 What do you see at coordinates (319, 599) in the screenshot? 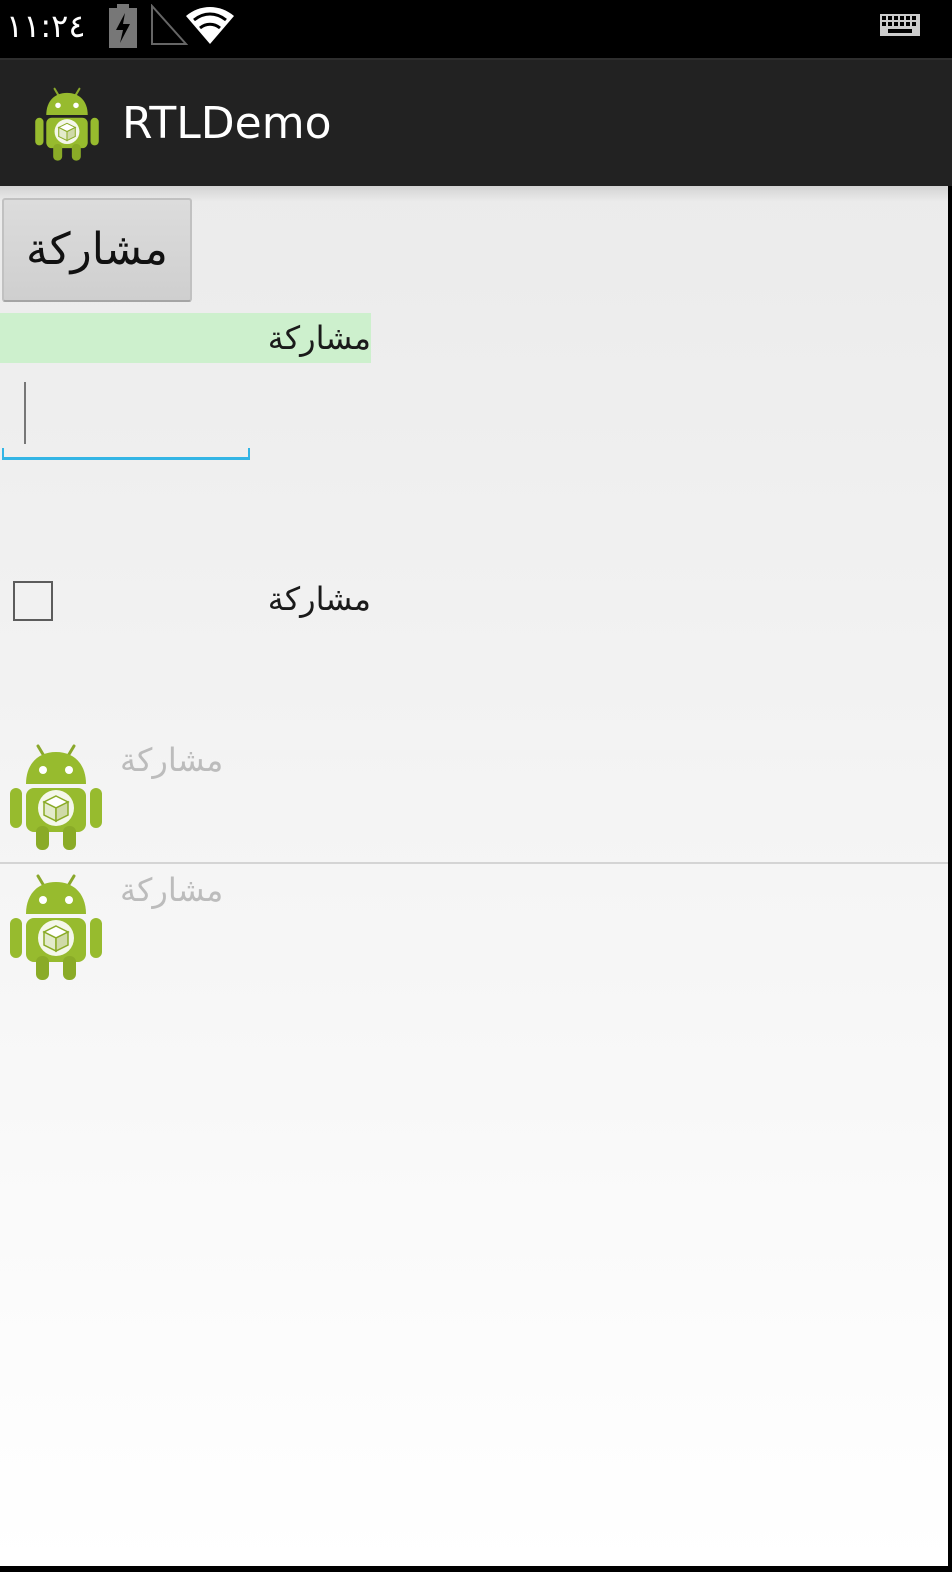
I see `checkbox-label: مشاركة` at bounding box center [319, 599].